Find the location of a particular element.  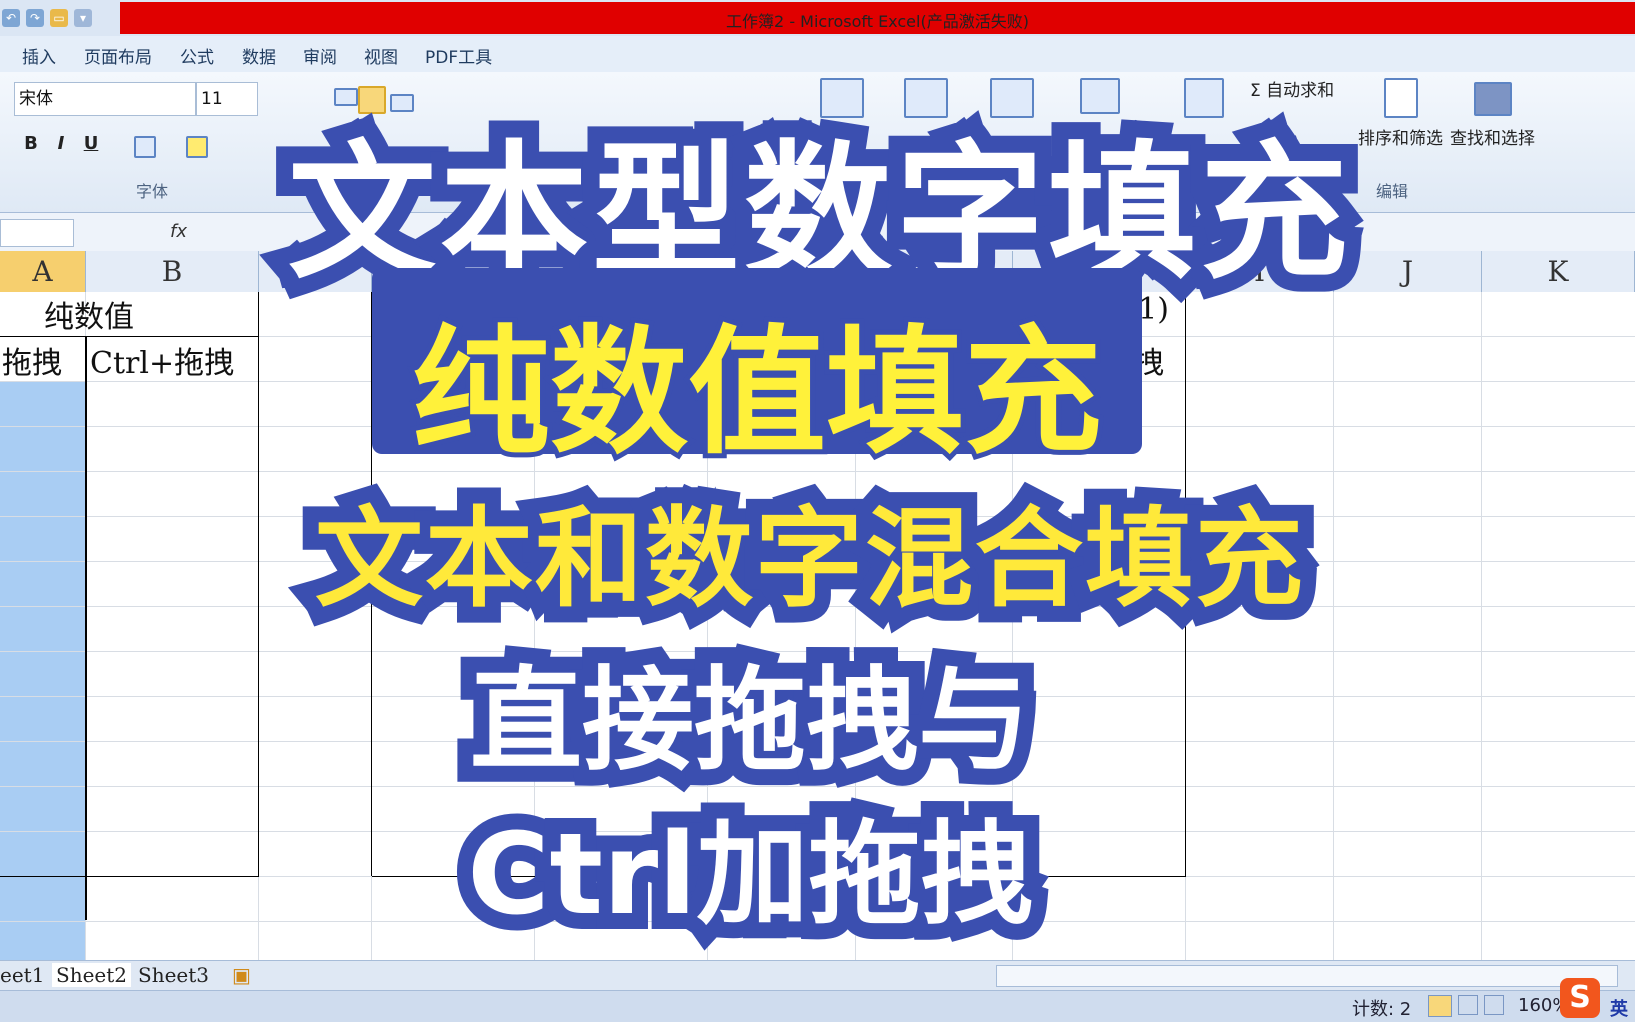

undo-icon: ↶ is located at coordinates (11, 18).